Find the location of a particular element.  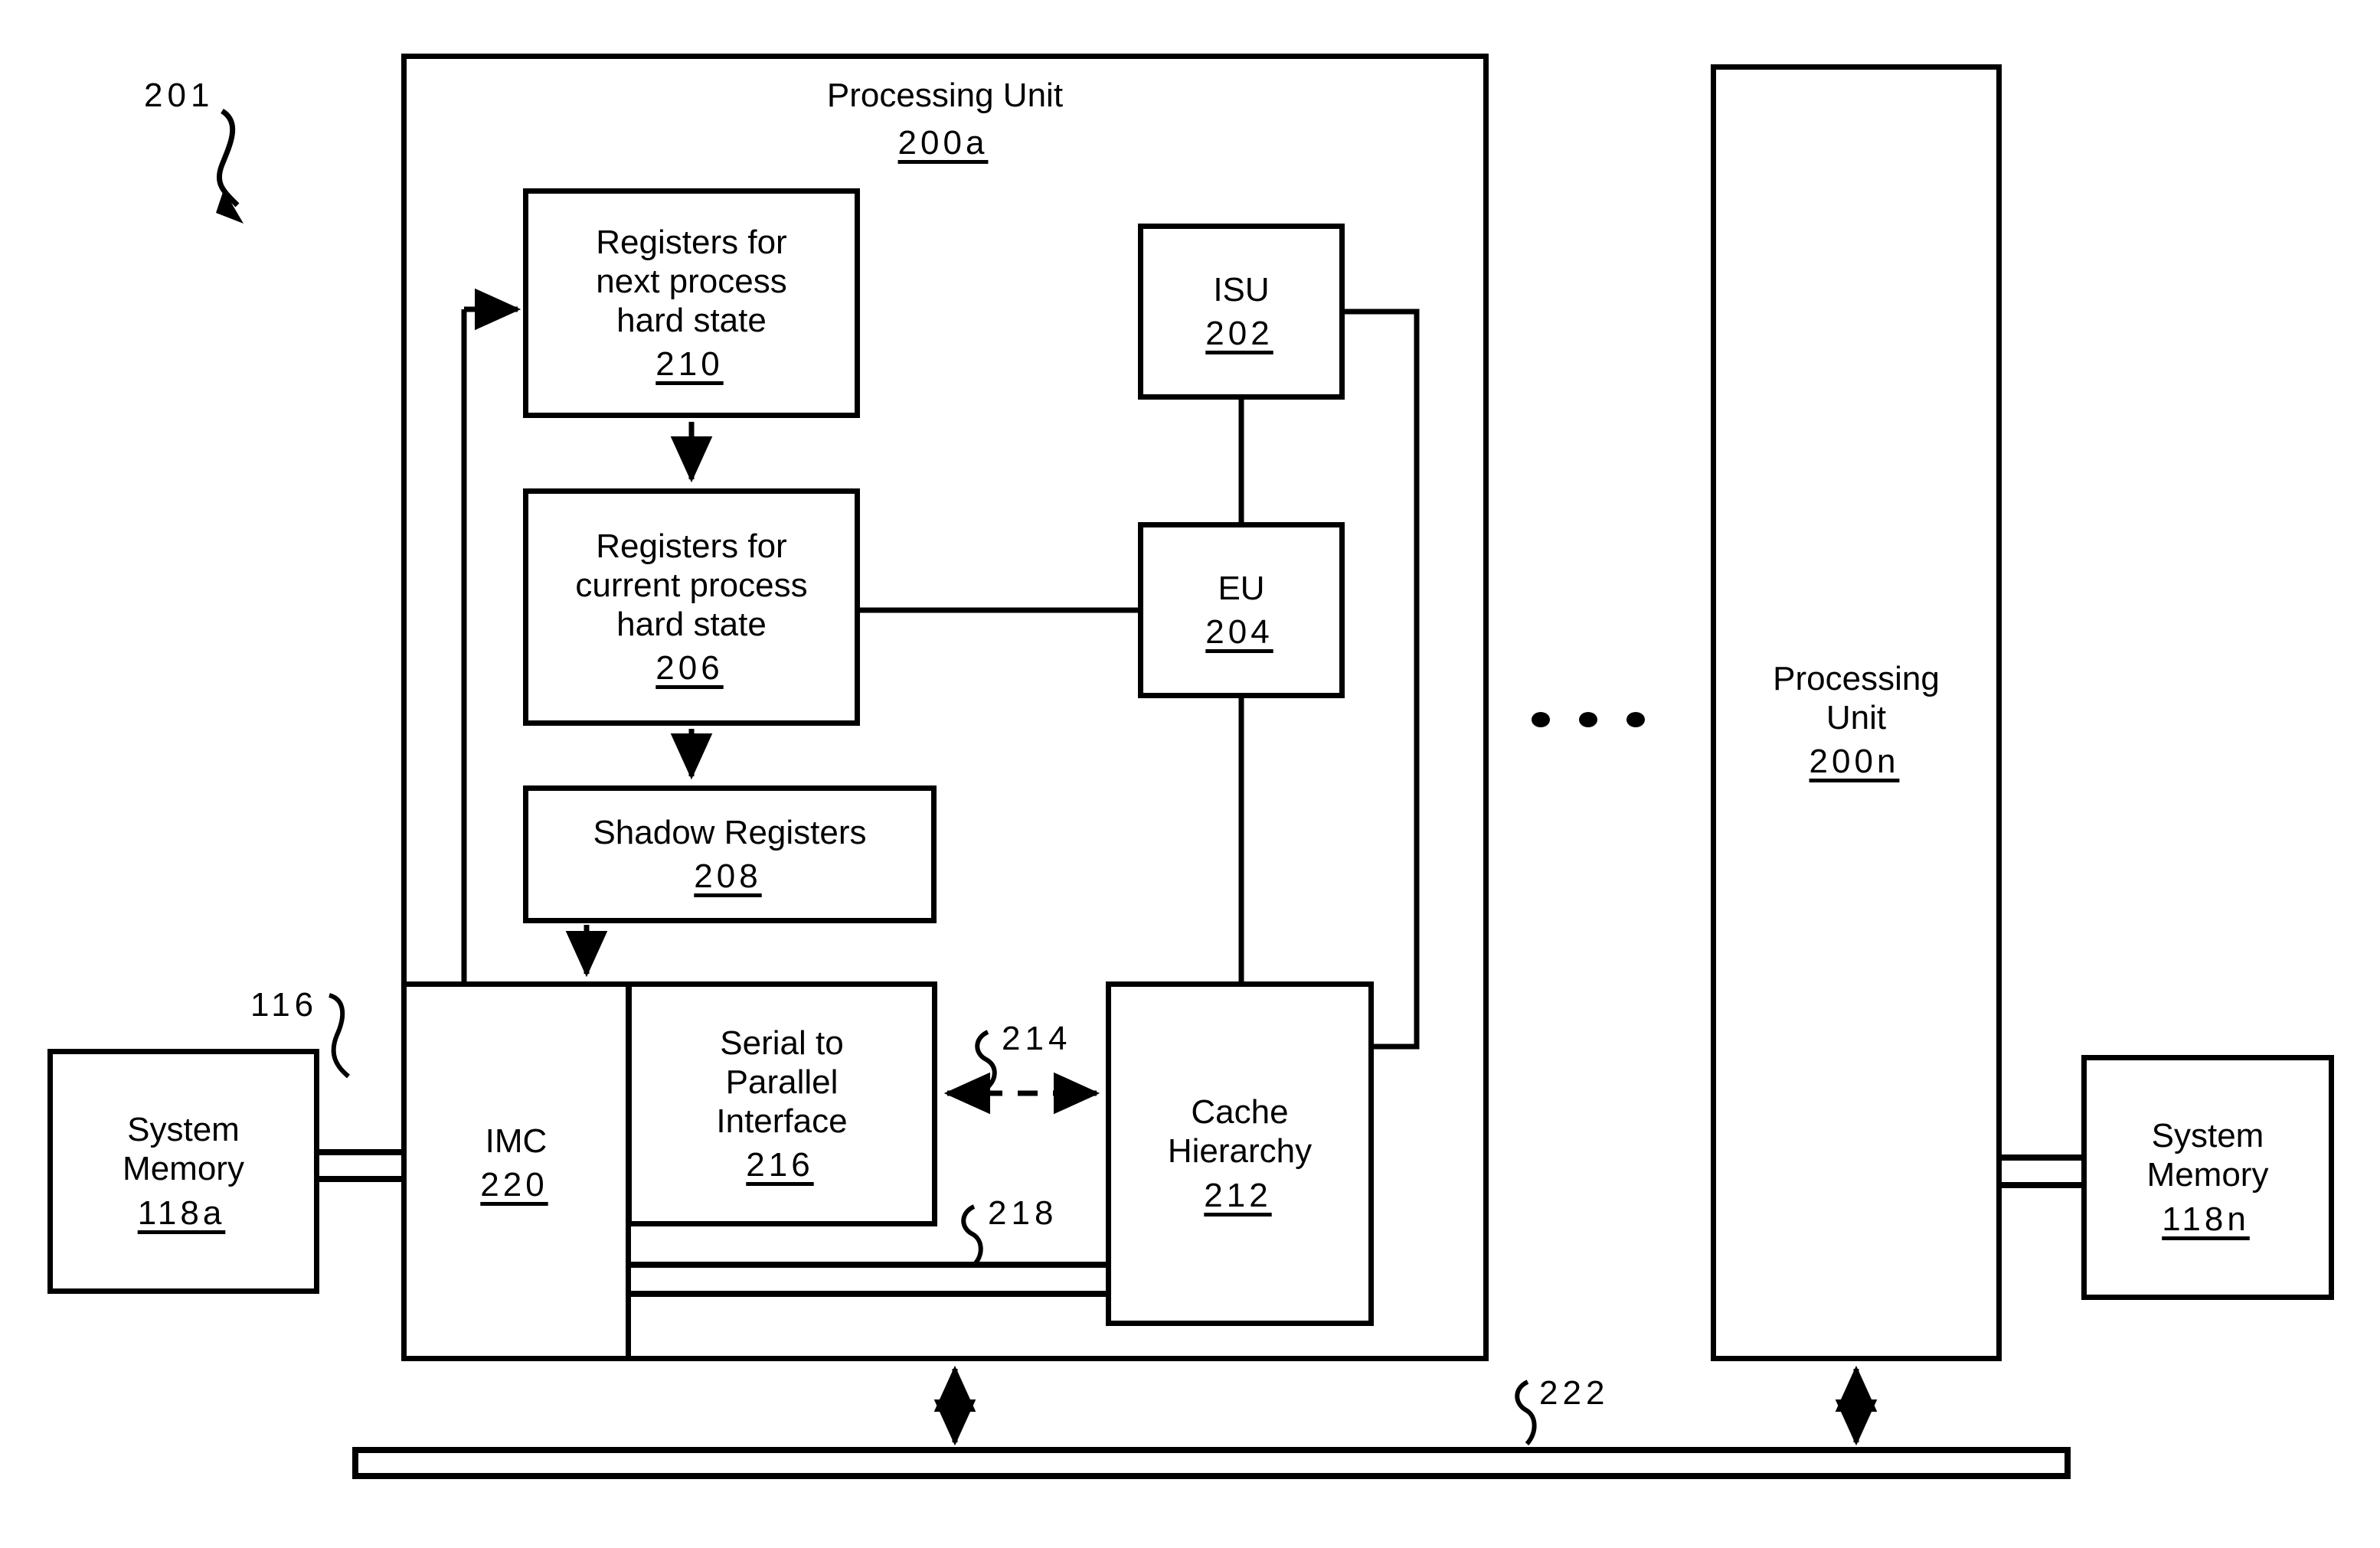

sysmem-a-line1: System is located at coordinates (183, 1130).